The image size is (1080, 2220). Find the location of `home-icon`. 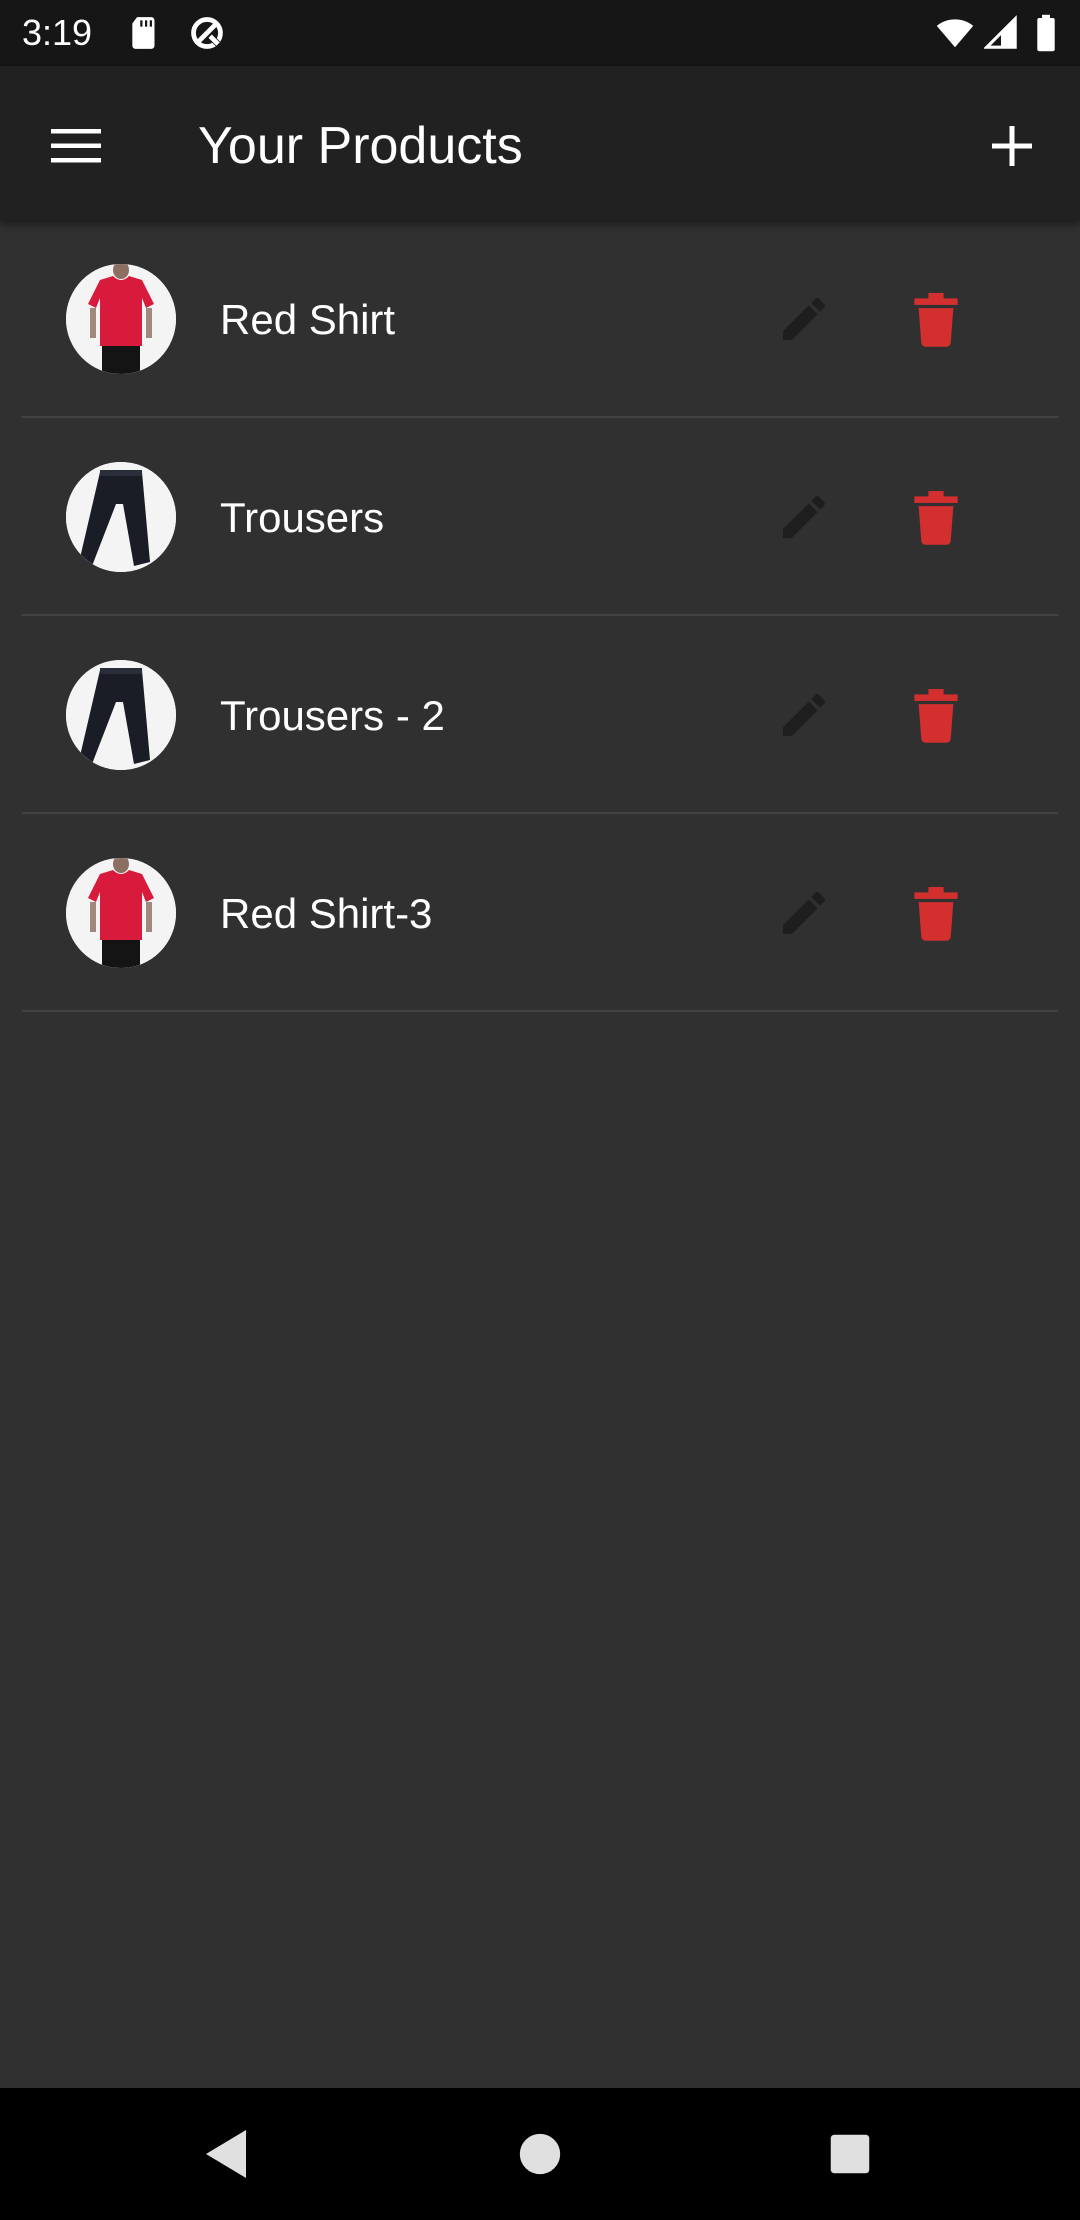

home-icon is located at coordinates (540, 2154).